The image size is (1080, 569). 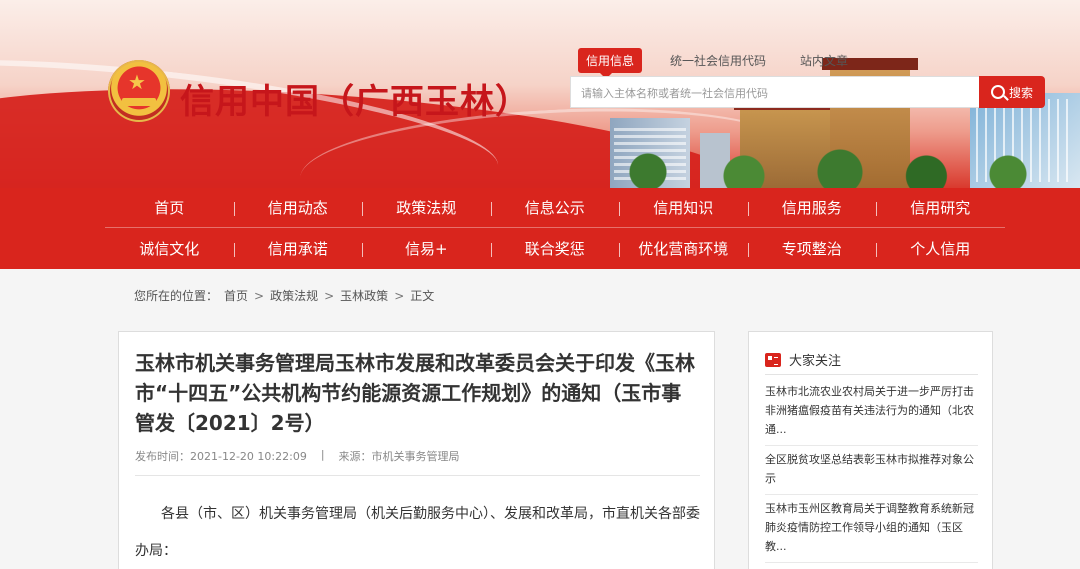 I want to click on nav-item-credit-service: 信用服务, so click(x=812, y=207).